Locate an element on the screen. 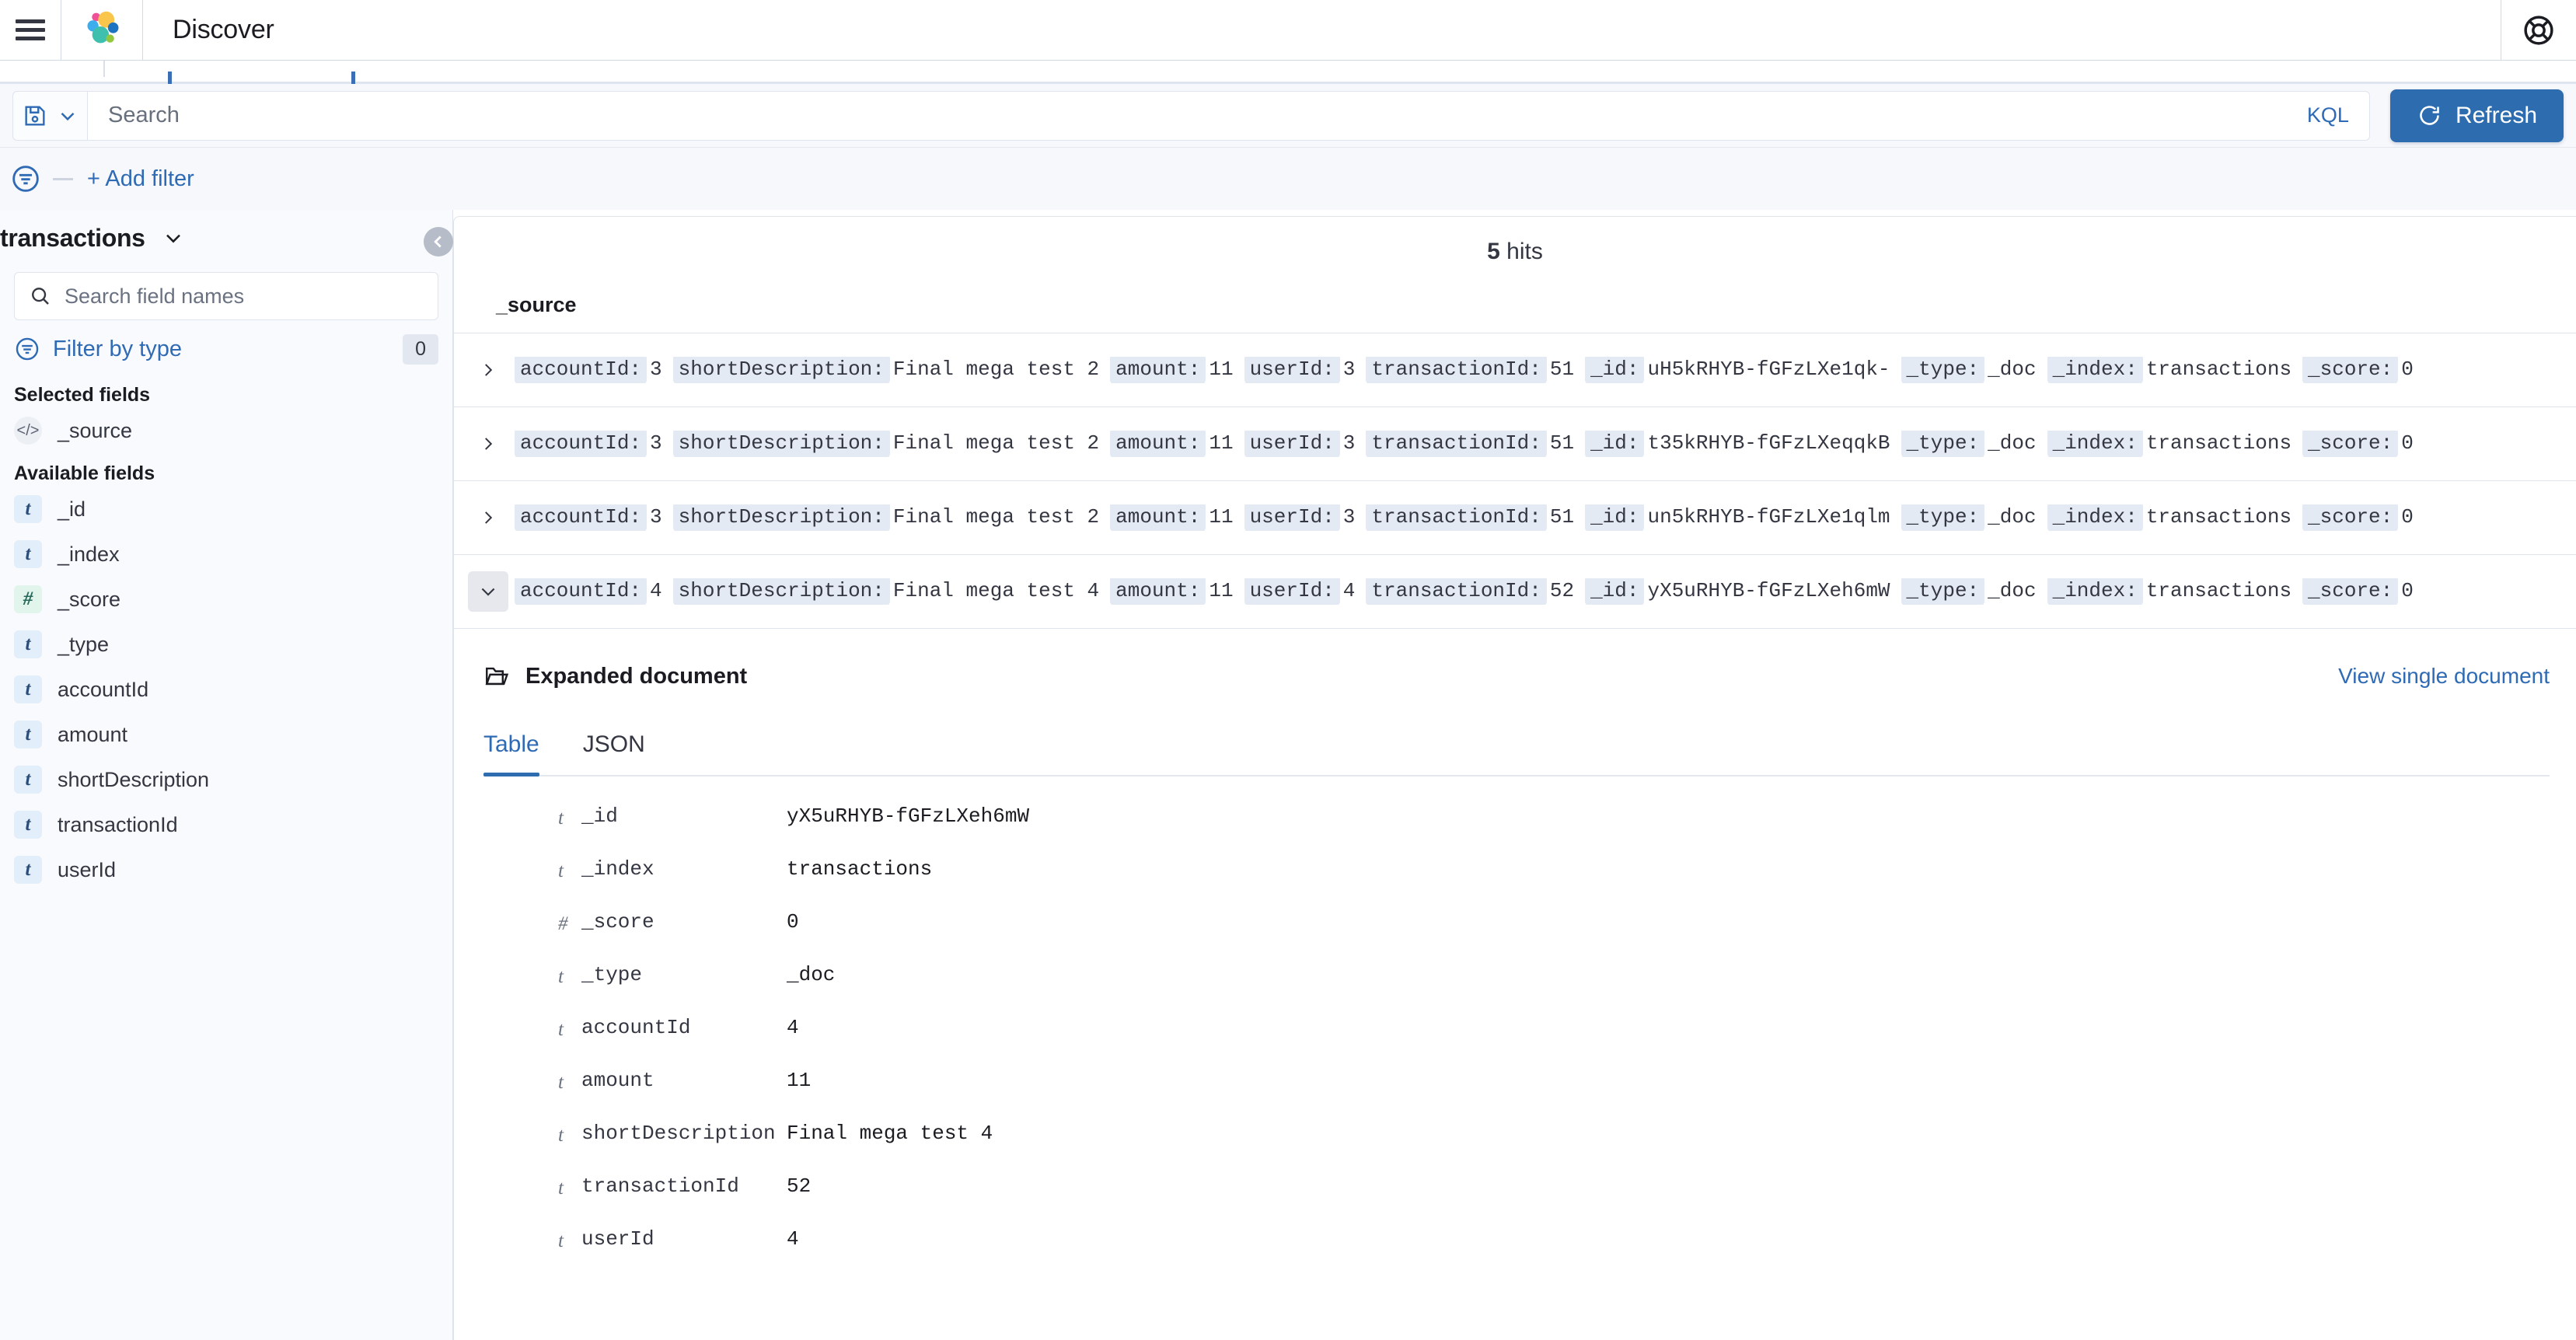  field-row-_type: t _type is located at coordinates (226, 645).